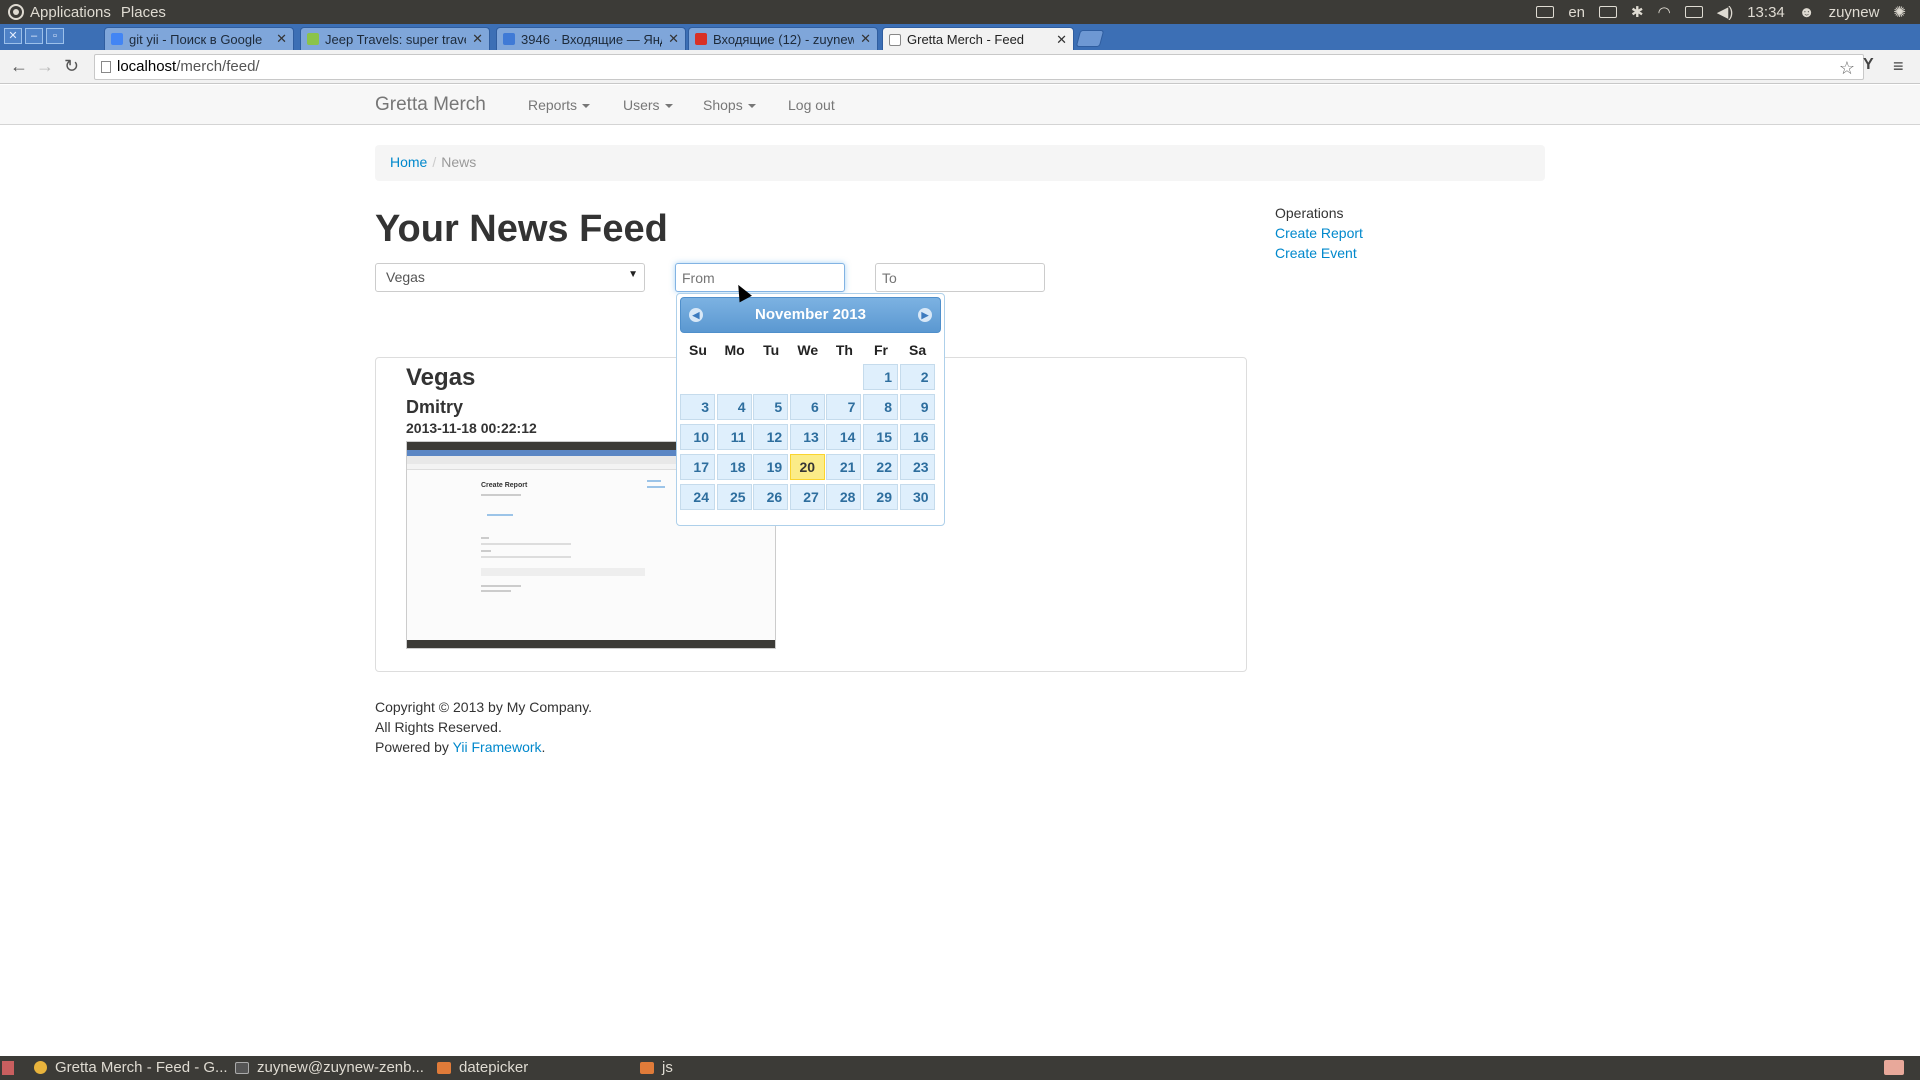 This screenshot has width=1920, height=1080. Describe the element at coordinates (807, 437) in the screenshot. I see `calendar-day: 13` at that location.